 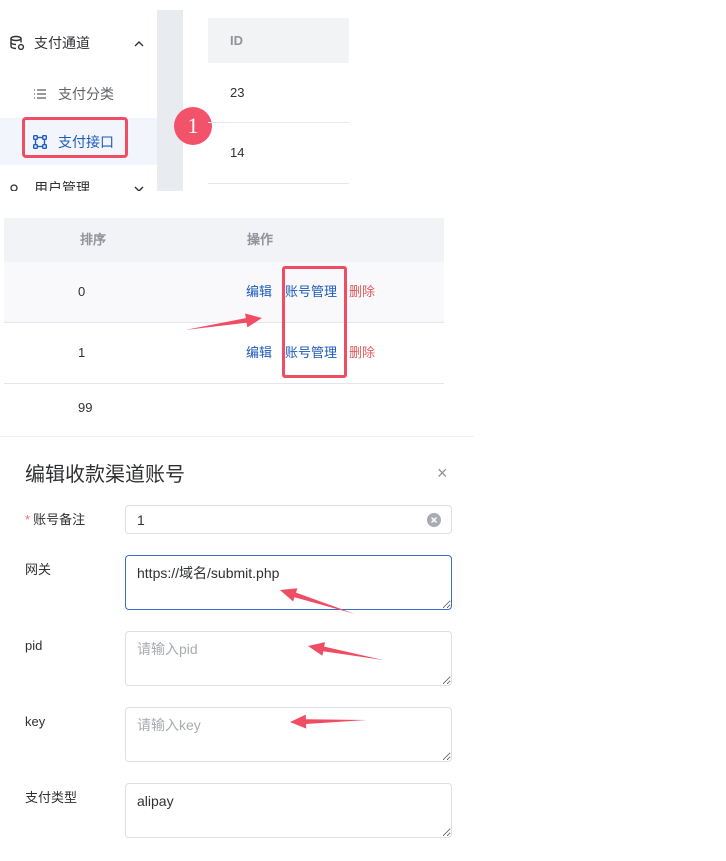 I want to click on sidebar: 支付通道 支付分类 支付接口 用户管理, so click(x=78, y=95).